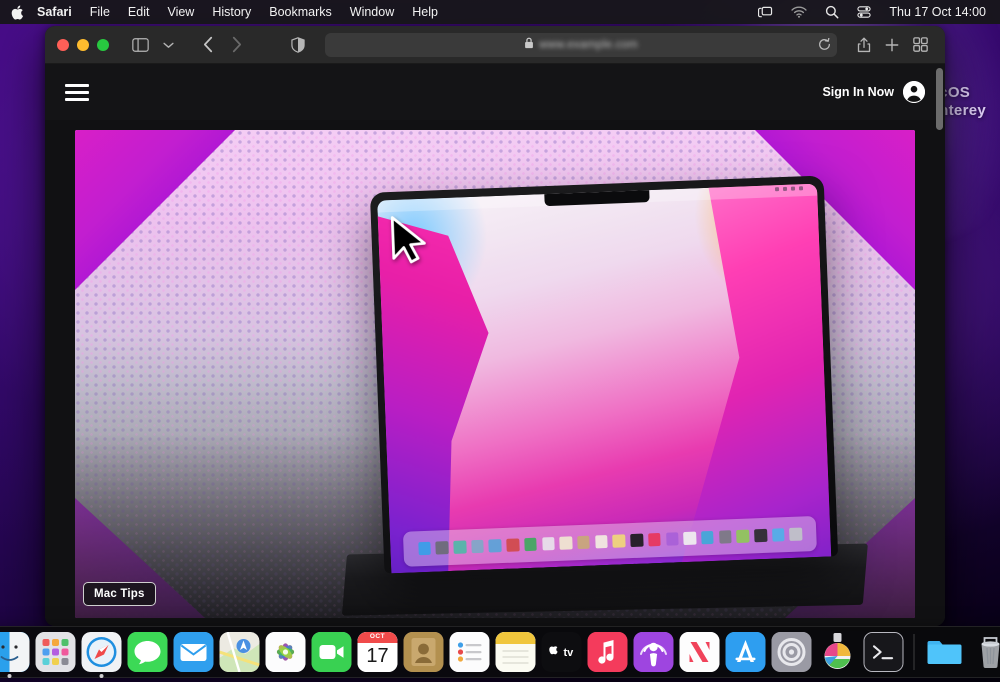  I want to click on menu-item-view: View, so click(180, 12).